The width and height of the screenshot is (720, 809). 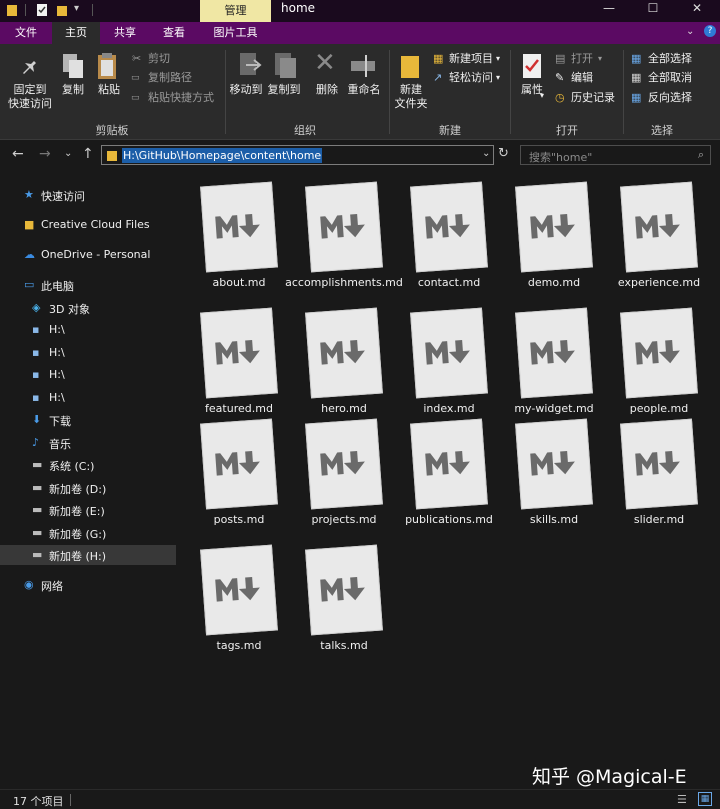 What do you see at coordinates (29, 65) in the screenshot?
I see `pin-icon` at bounding box center [29, 65].